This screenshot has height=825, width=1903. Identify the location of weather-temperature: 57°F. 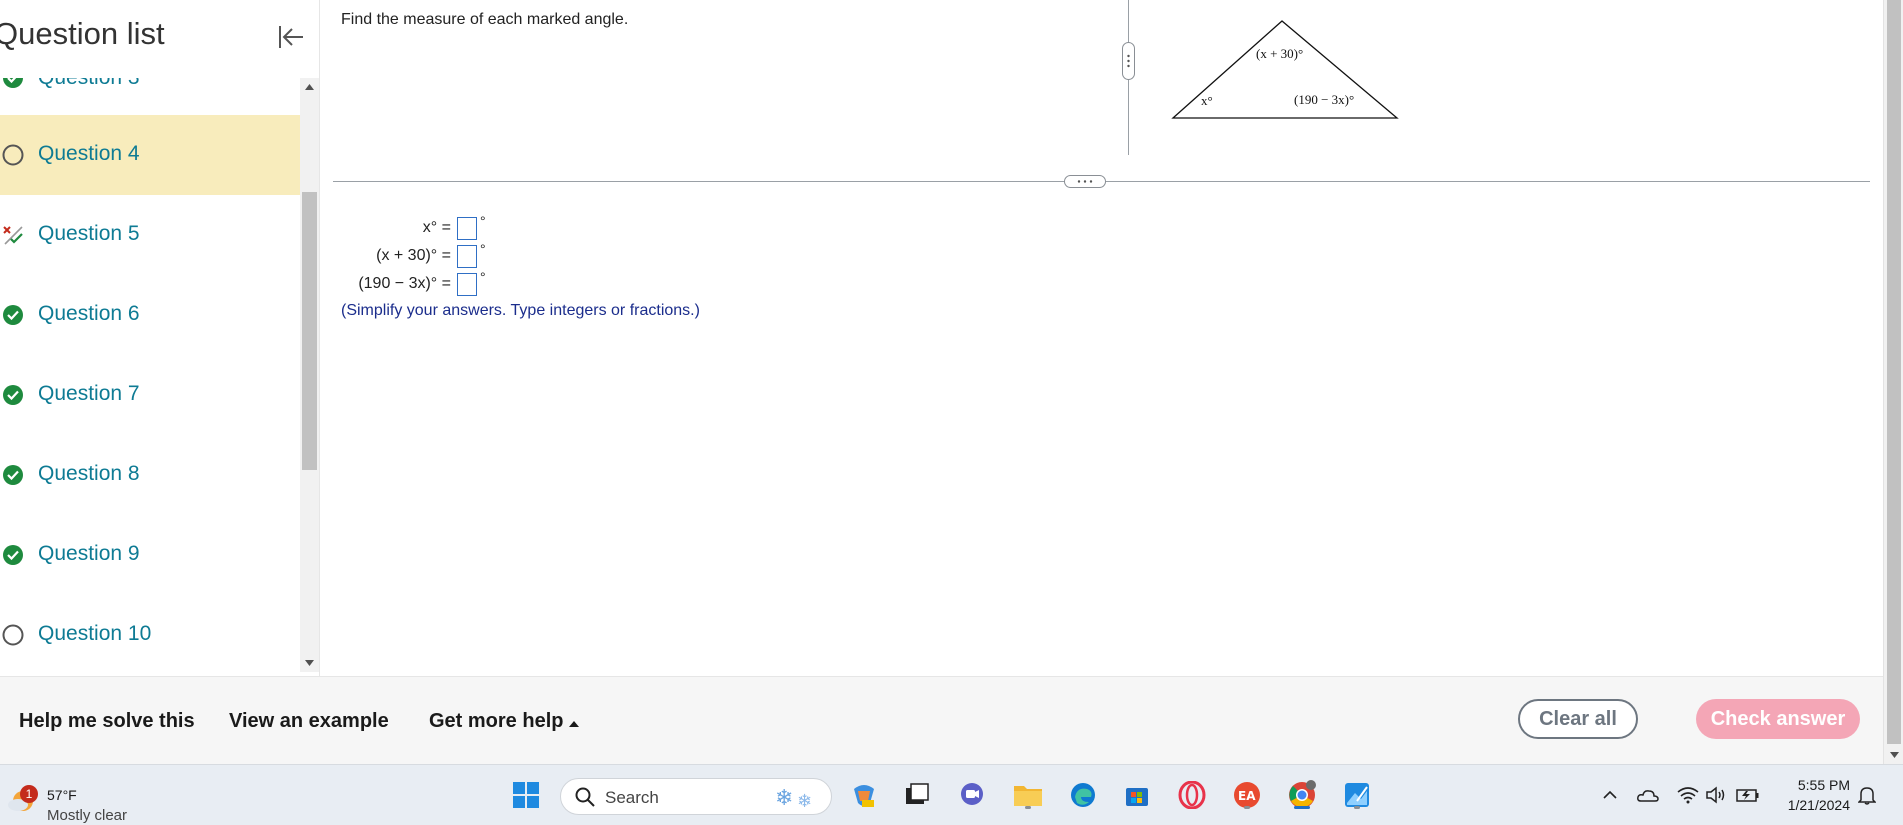
(62, 795).